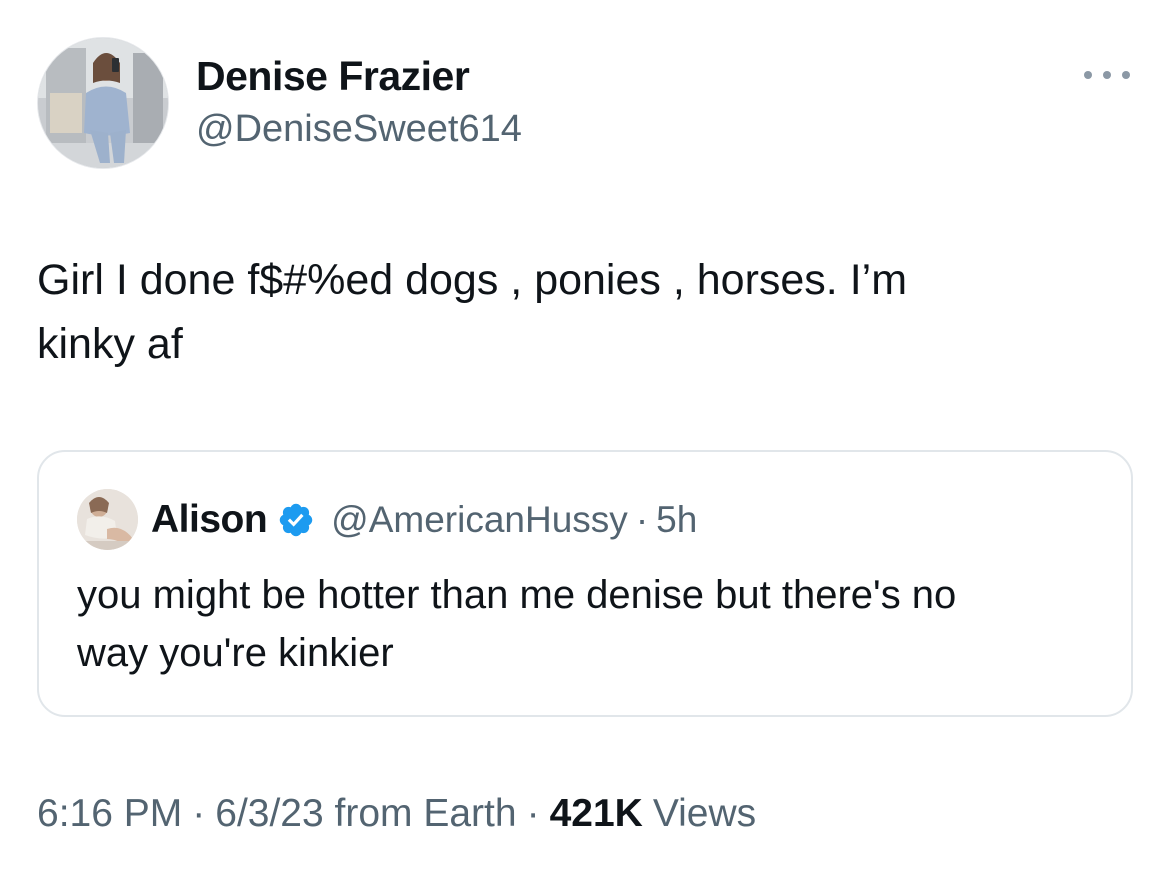 Image resolution: width=1170 pixels, height=876 pixels. Describe the element at coordinates (676, 520) in the screenshot. I see `quoted-timestamp: 5h` at that location.